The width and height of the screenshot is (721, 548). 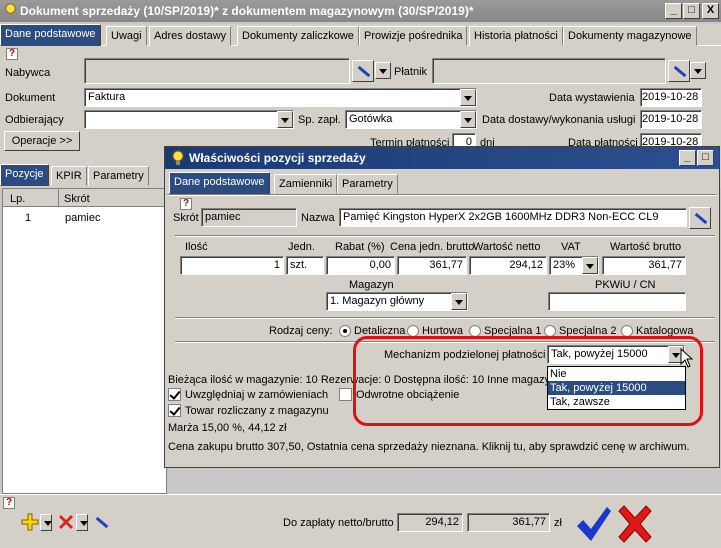 What do you see at coordinates (126, 36) in the screenshot?
I see `tab-uwagi: Uwagi` at bounding box center [126, 36].